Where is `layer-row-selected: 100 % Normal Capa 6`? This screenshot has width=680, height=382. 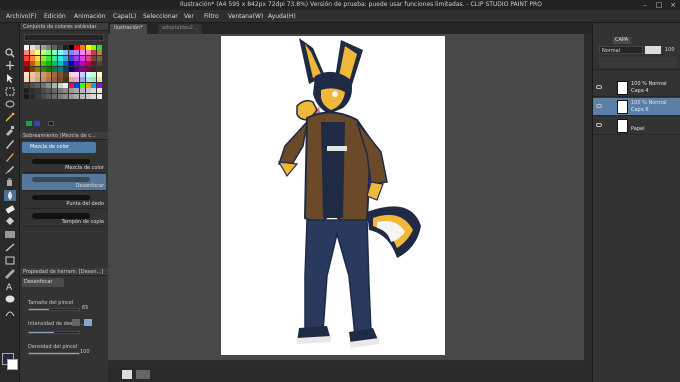 layer-row-selected: 100 % Normal Capa 6 is located at coordinates (636, 107).